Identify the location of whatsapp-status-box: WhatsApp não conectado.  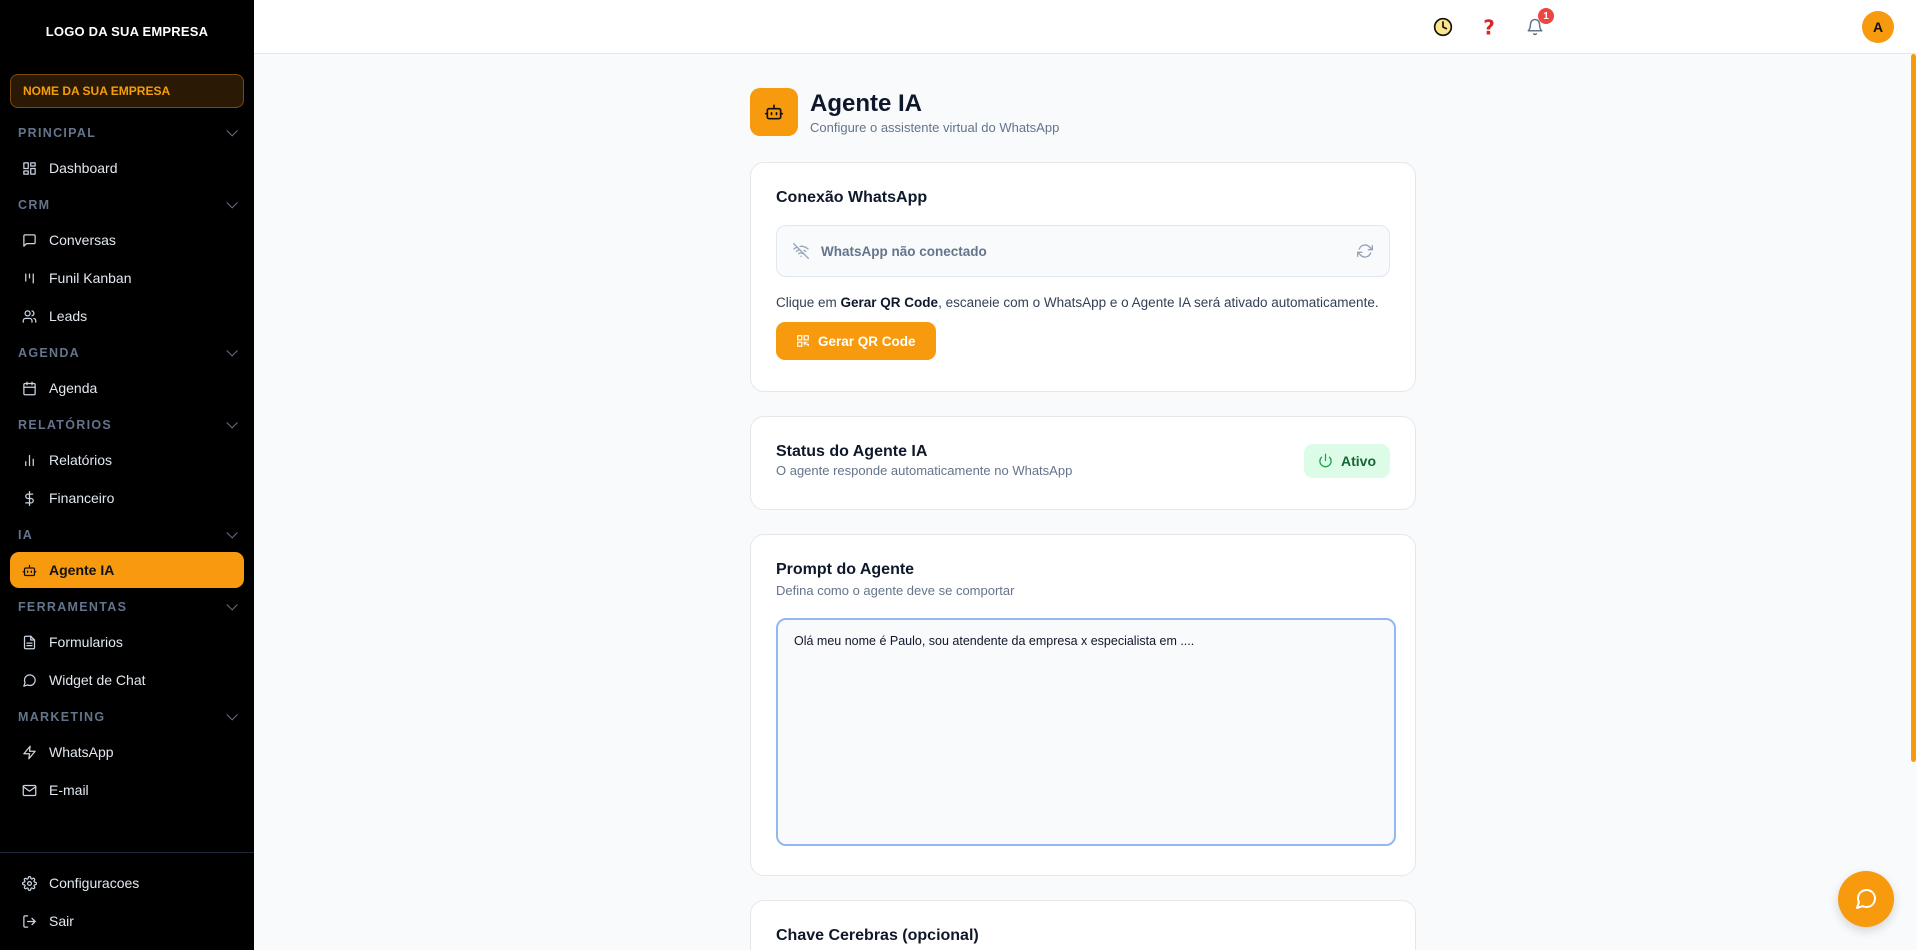
(1083, 251).